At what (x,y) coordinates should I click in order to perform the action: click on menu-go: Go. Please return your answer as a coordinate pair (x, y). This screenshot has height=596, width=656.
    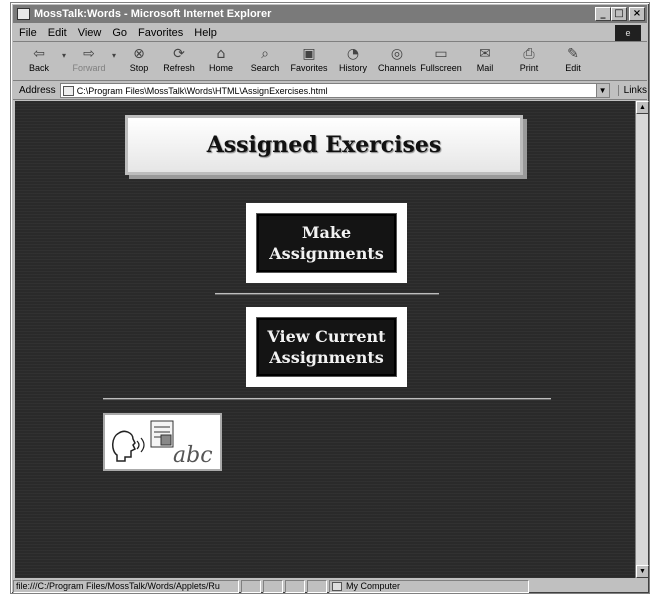
    Looking at the image, I should click on (119, 33).